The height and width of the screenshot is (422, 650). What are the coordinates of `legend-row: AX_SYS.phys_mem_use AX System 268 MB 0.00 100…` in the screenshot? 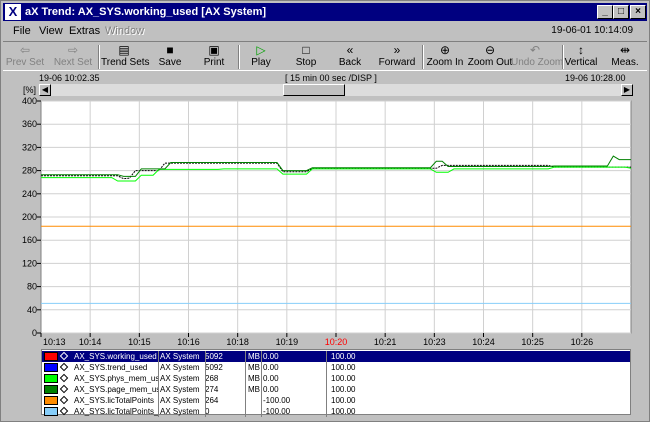 It's located at (336, 378).